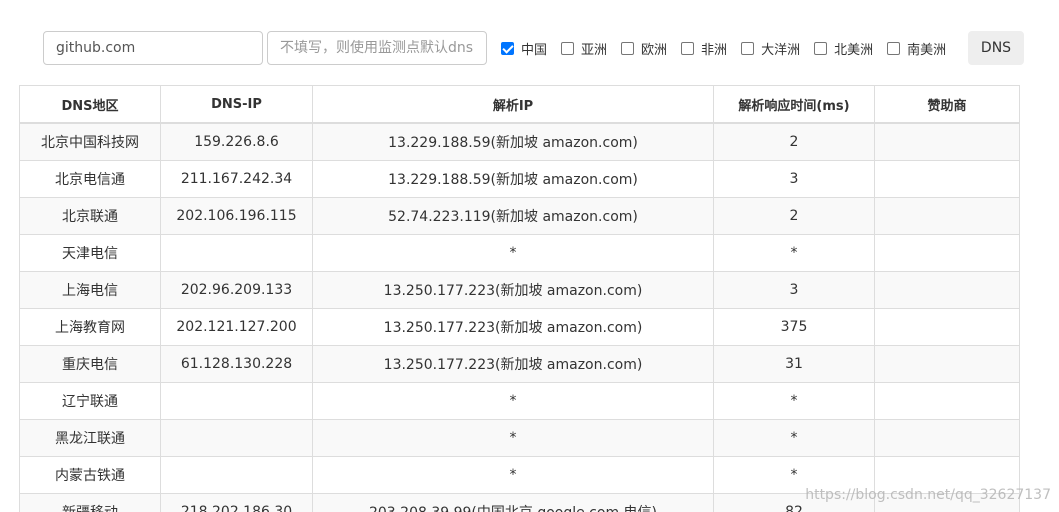 The image size is (1059, 512). Describe the element at coordinates (996, 48) in the screenshot. I see `dns-button: DNS` at that location.